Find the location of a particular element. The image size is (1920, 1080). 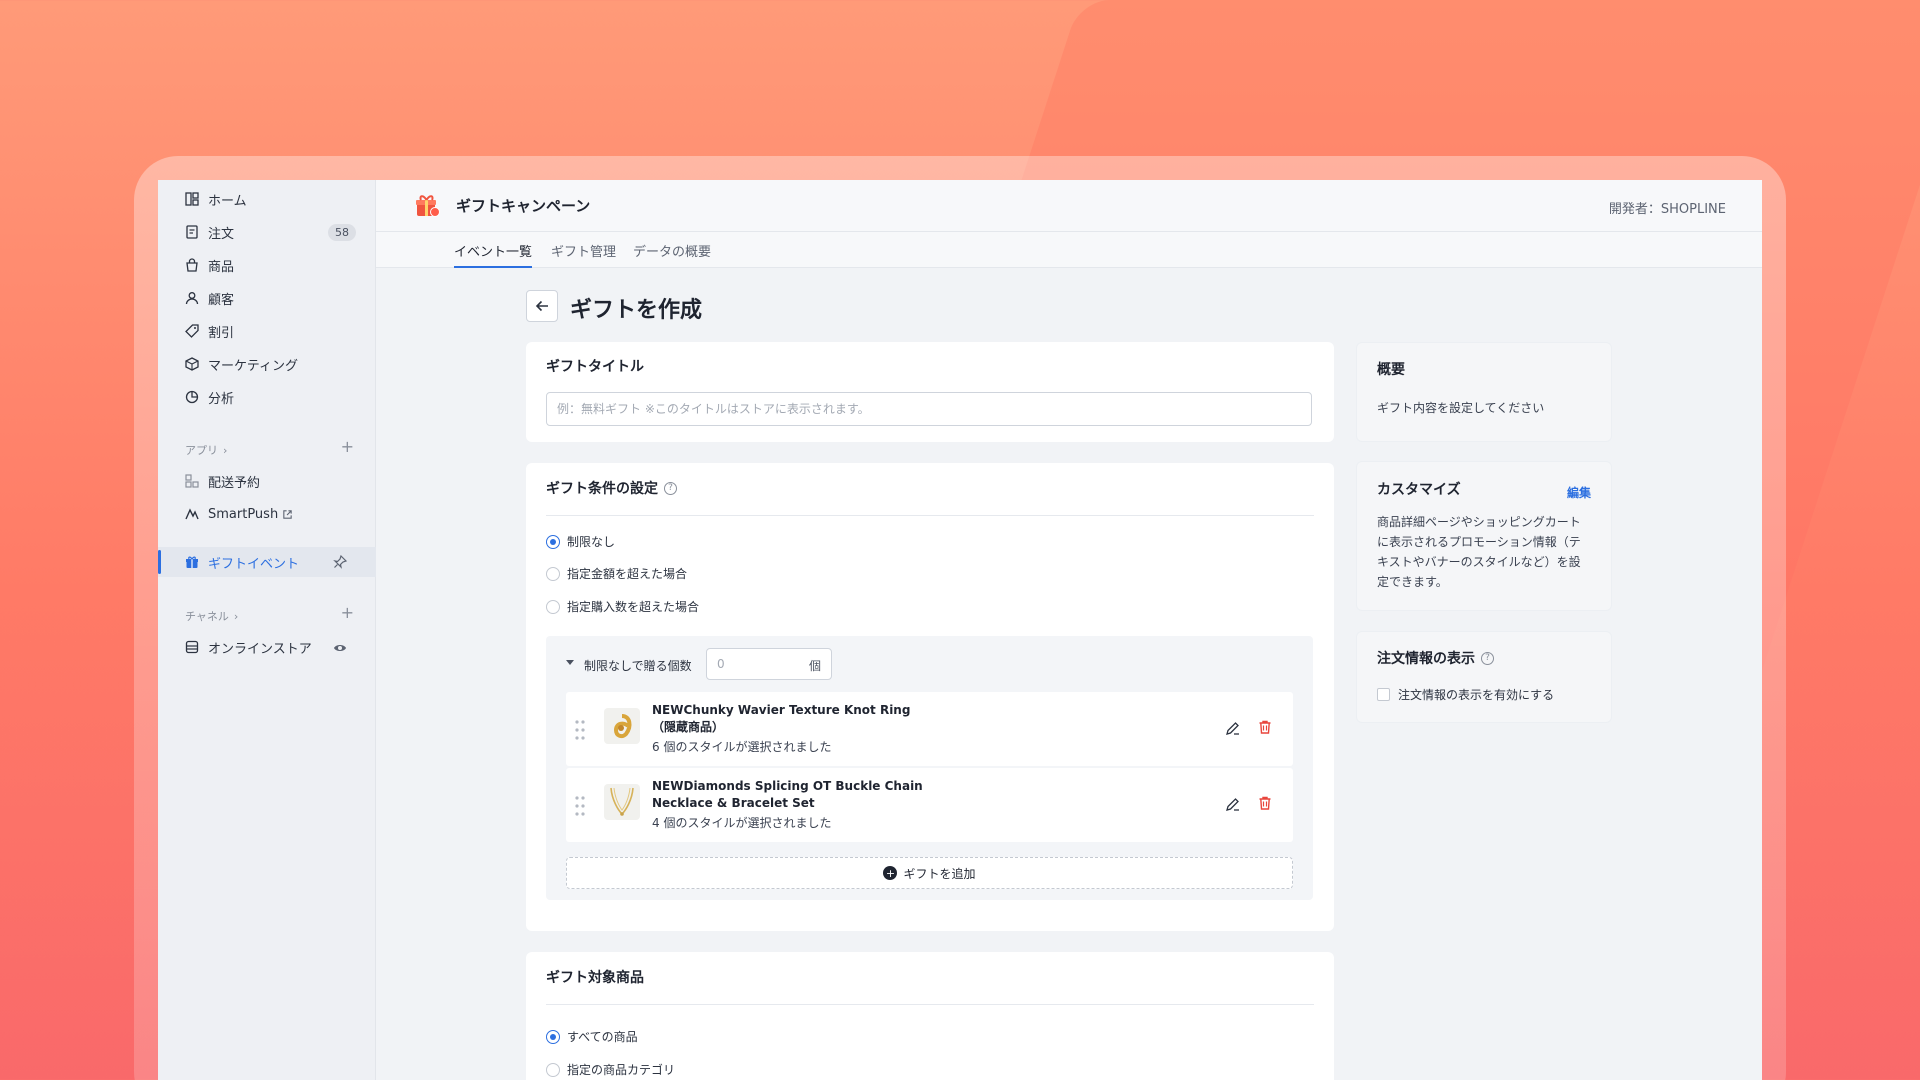

sidebar-item-home: ホーム is located at coordinates (267, 199).